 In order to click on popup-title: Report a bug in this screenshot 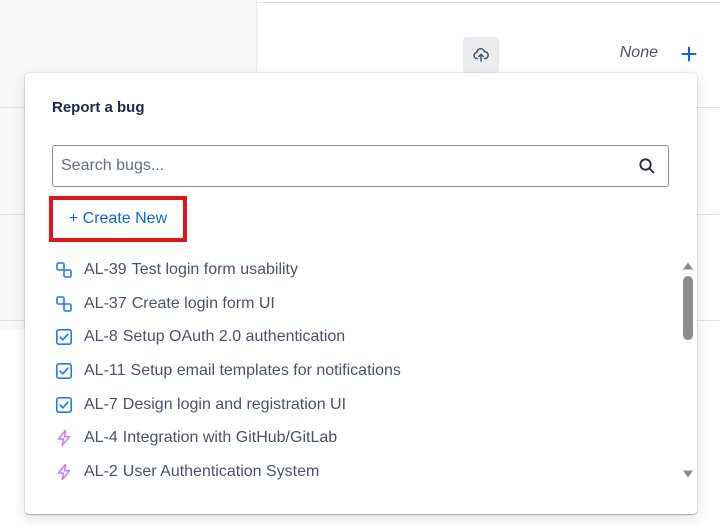, I will do `click(98, 107)`.